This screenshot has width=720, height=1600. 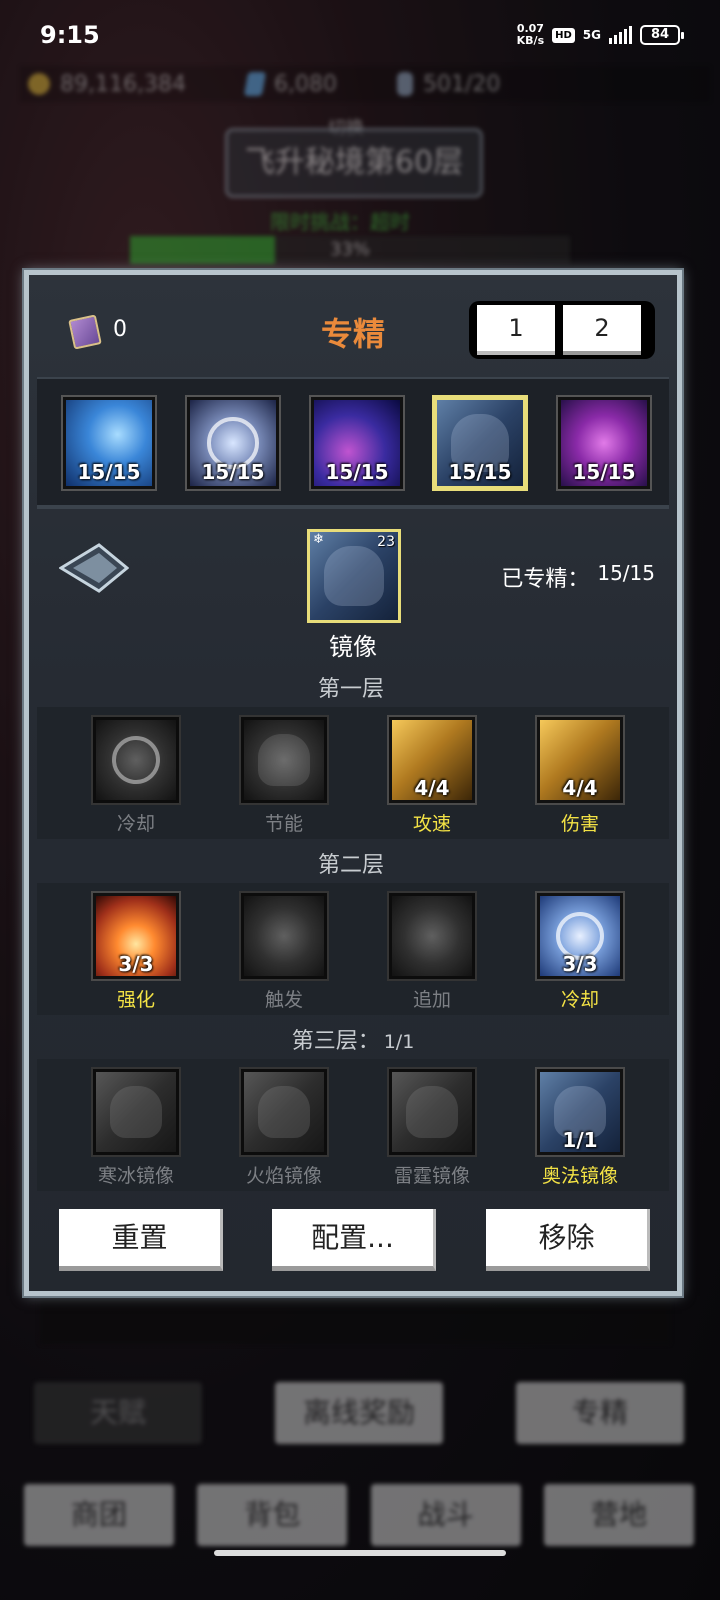 I want to click on node-name: 触发, so click(x=283, y=1000).